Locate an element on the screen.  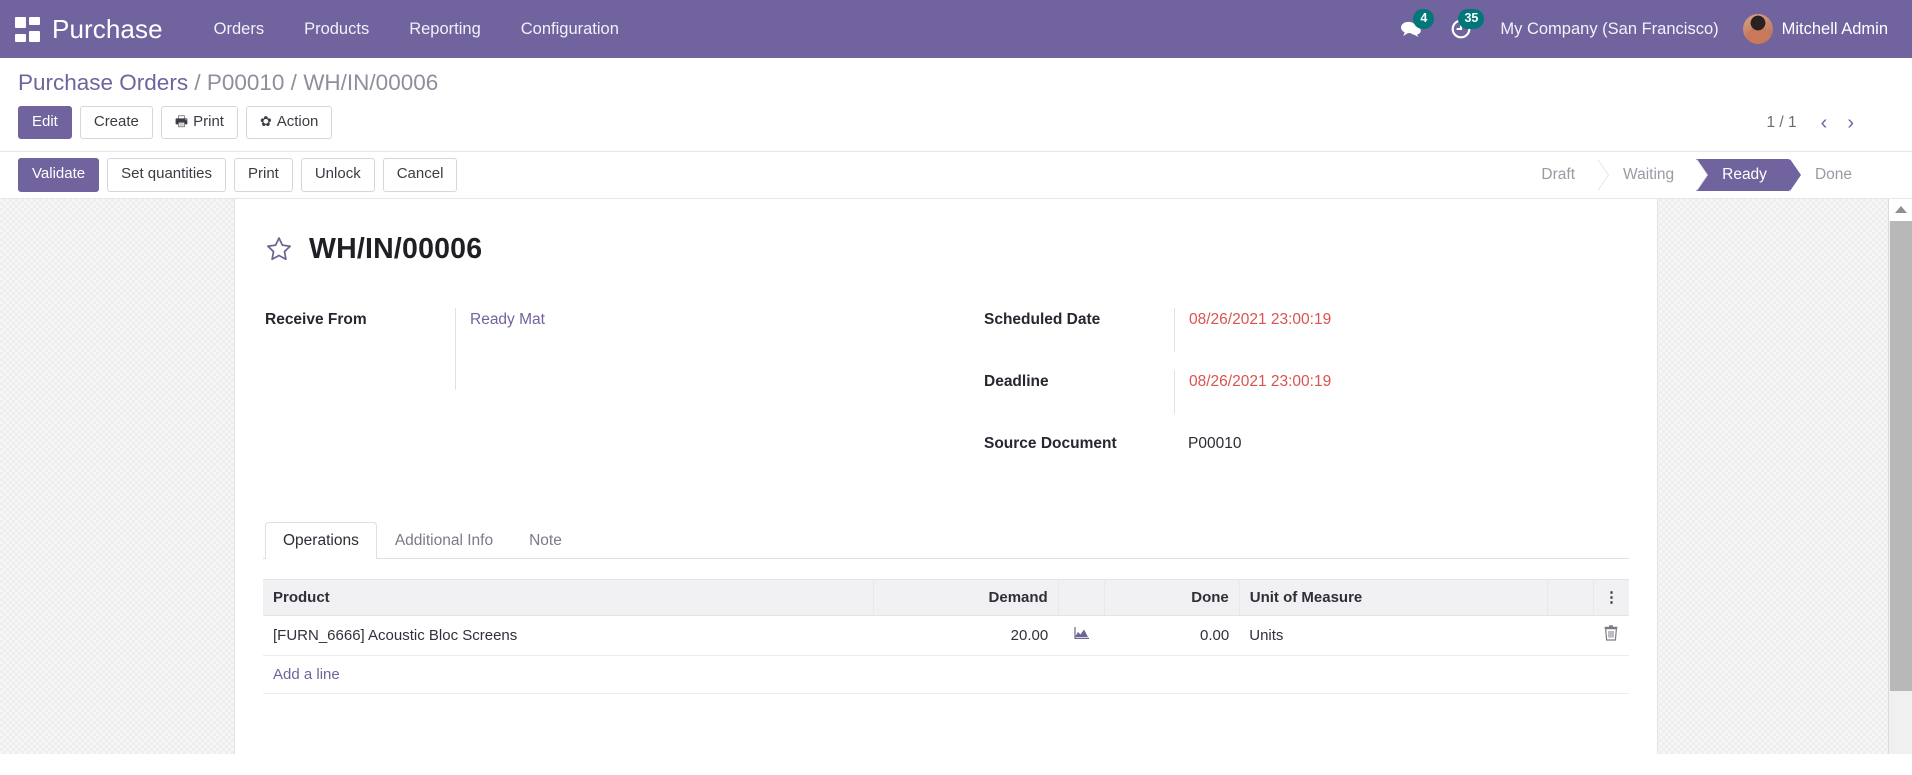
cell-done: 0.00 is located at coordinates (1172, 635).